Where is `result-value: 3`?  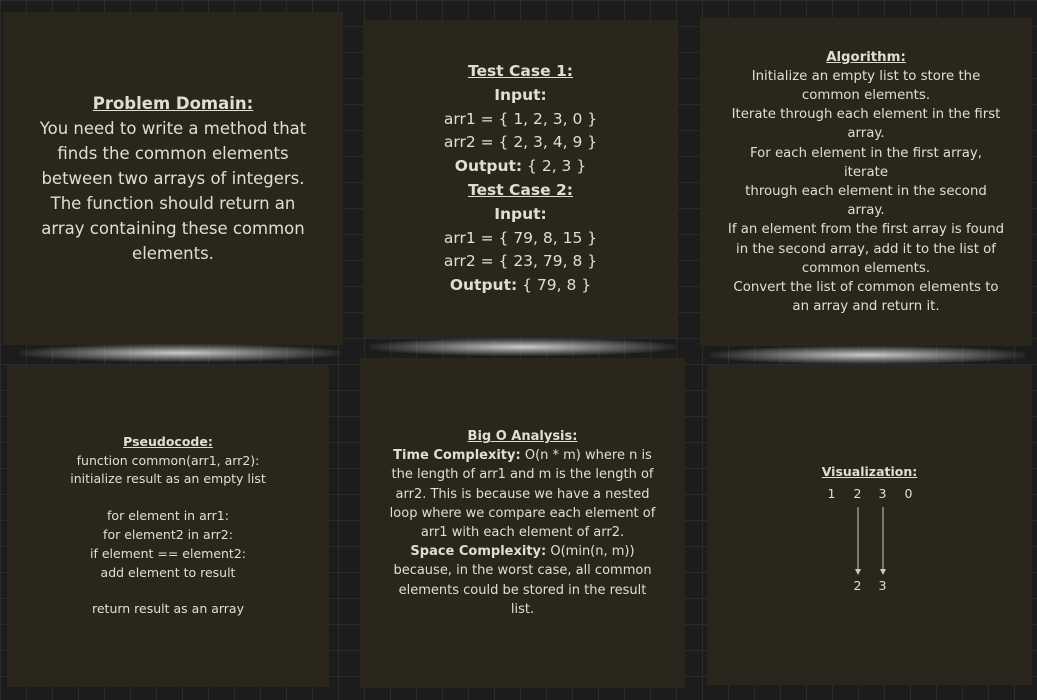
result-value: 3 is located at coordinates (882, 585).